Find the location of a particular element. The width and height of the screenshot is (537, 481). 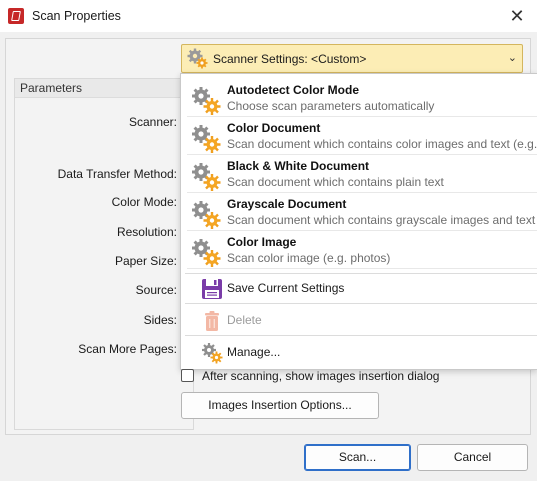

show-insertion-dialog-checkbox is located at coordinates (187, 375).